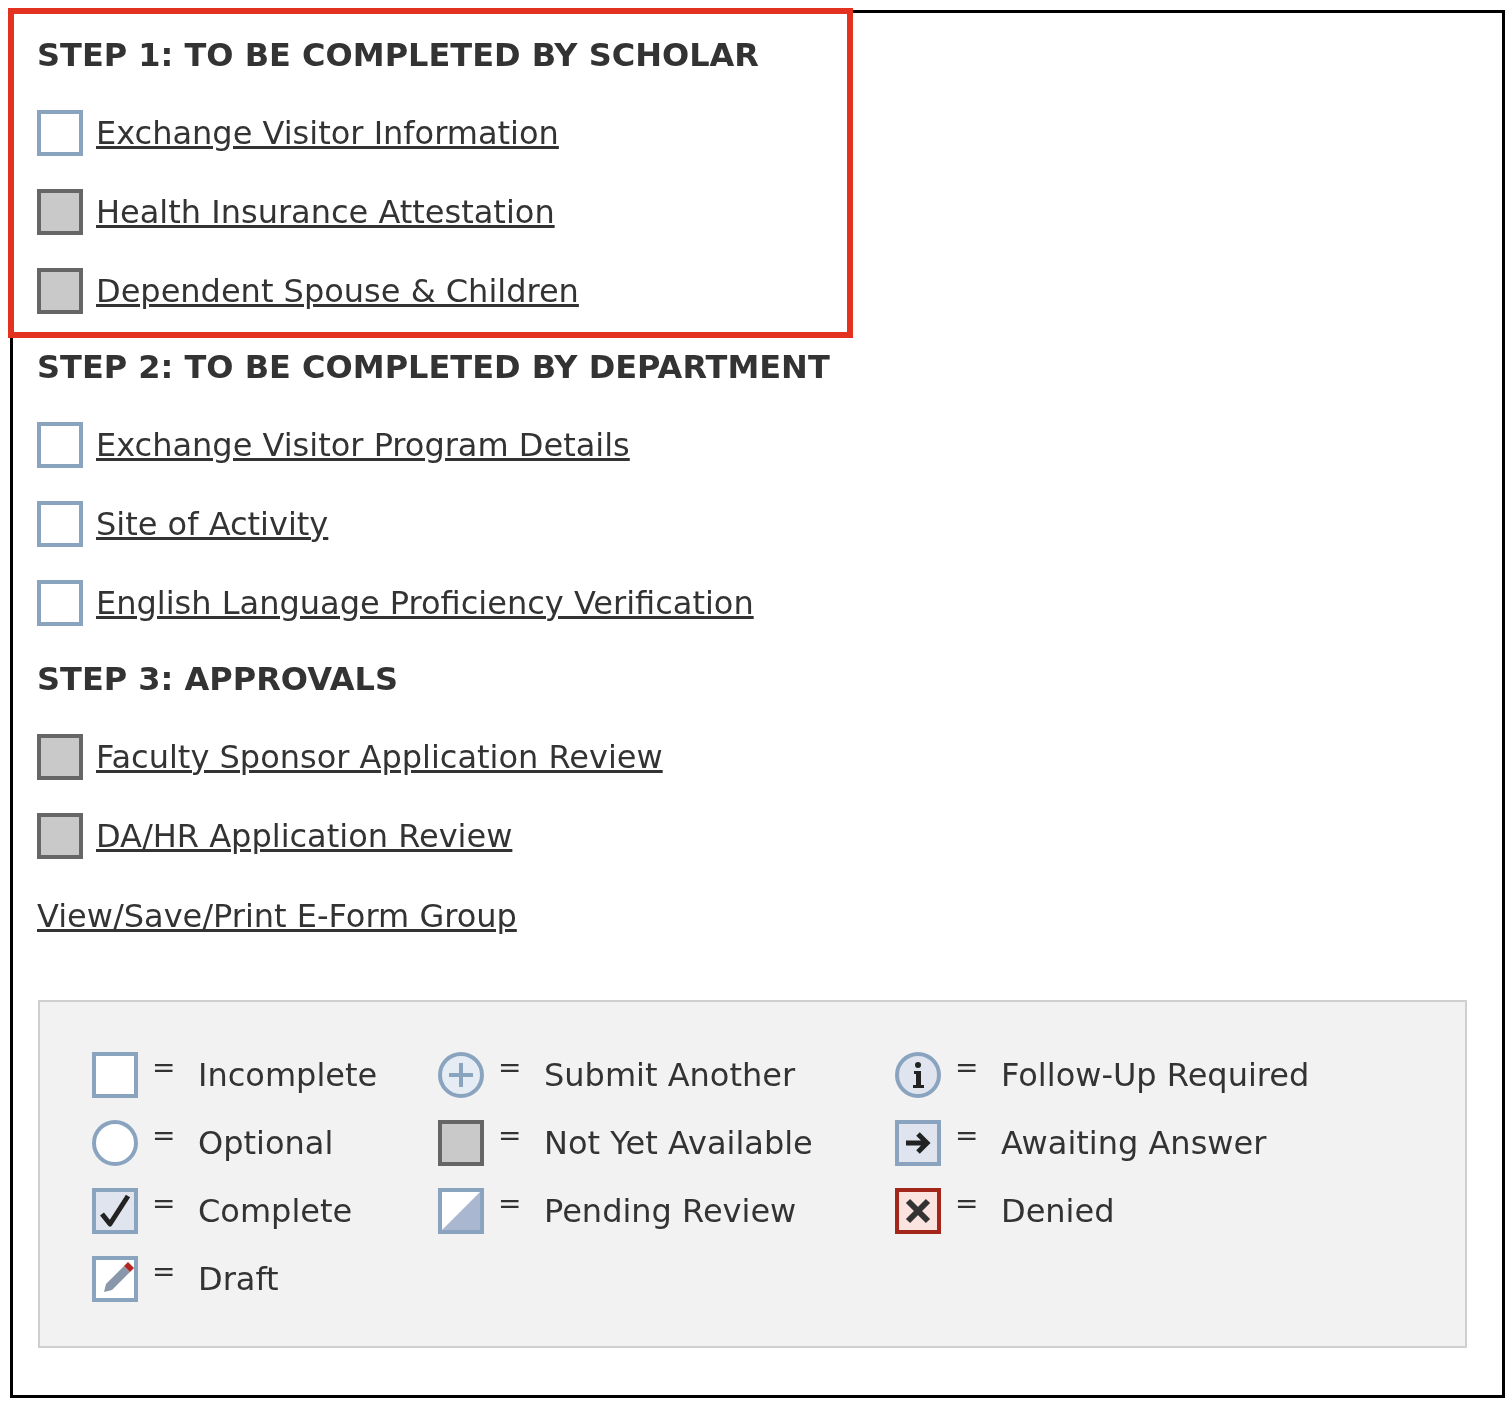  I want to click on section-heading: STEP 2: TO BE COMPLETED BY DEPARTMENT, so click(433, 367).